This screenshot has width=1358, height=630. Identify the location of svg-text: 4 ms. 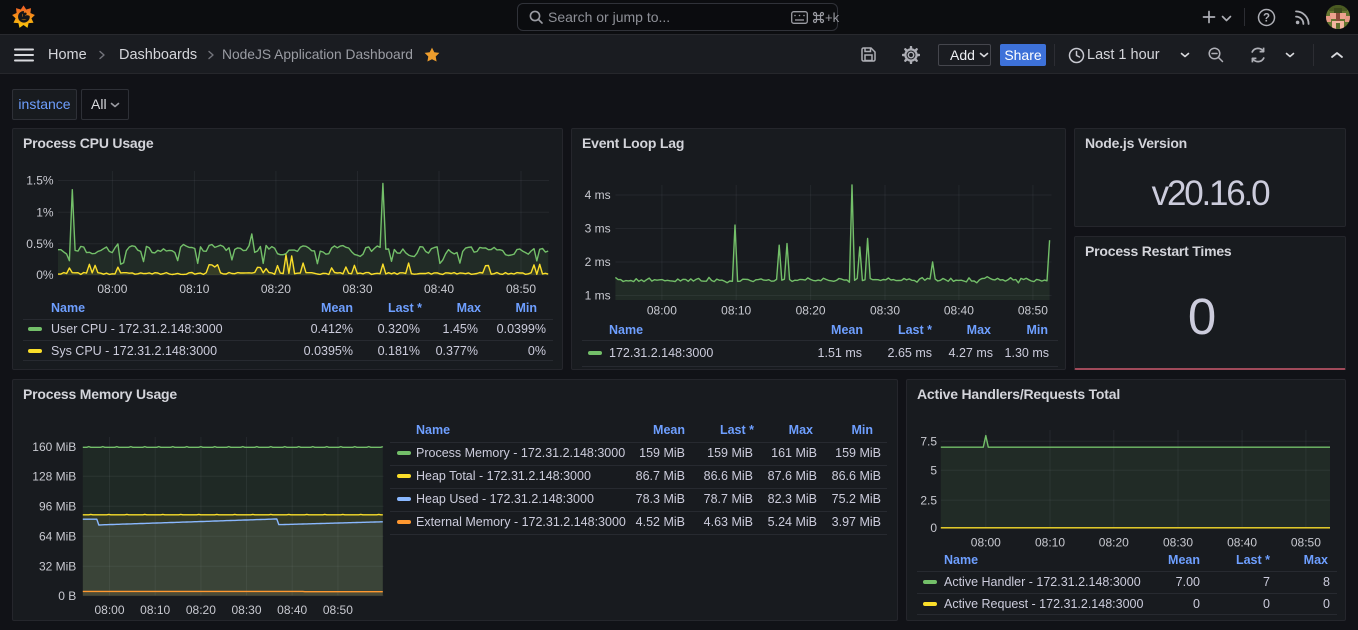
(598, 195).